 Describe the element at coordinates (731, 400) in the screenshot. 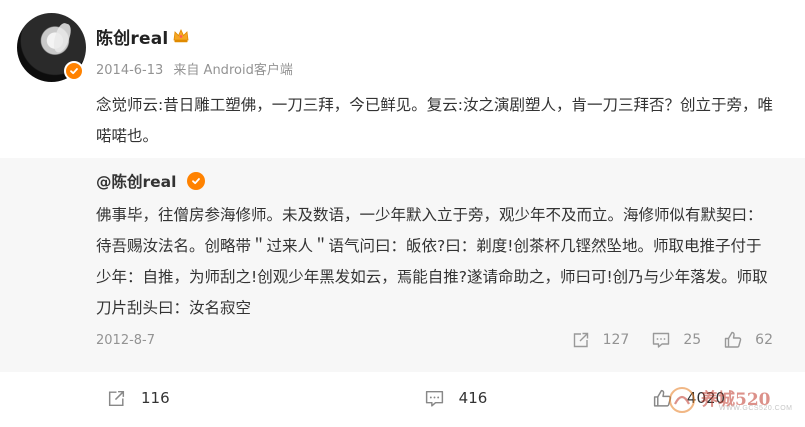

I see `site-watermark: 养城520 WWW.GCS520.COM` at that location.